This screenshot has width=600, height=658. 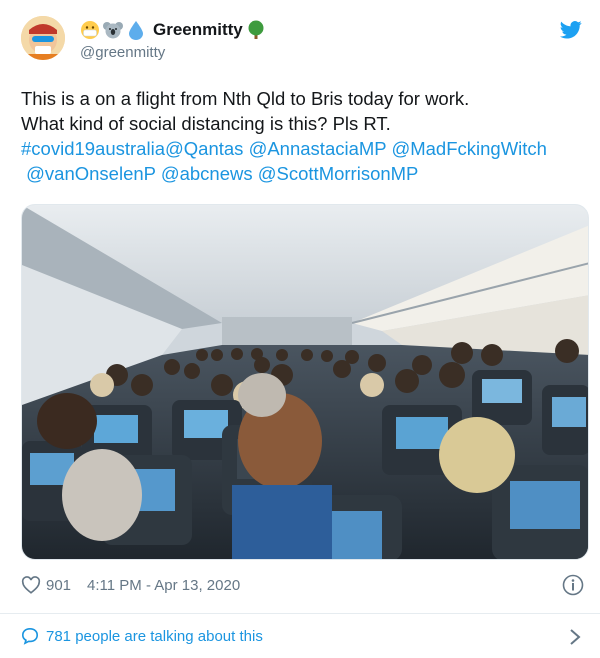 What do you see at coordinates (204, 148) in the screenshot?
I see `mention-link: @Qantas` at bounding box center [204, 148].